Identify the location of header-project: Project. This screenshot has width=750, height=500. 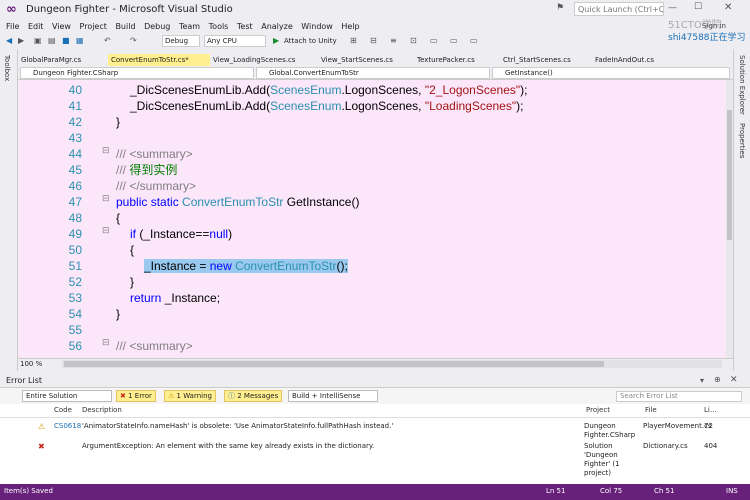
(598, 410).